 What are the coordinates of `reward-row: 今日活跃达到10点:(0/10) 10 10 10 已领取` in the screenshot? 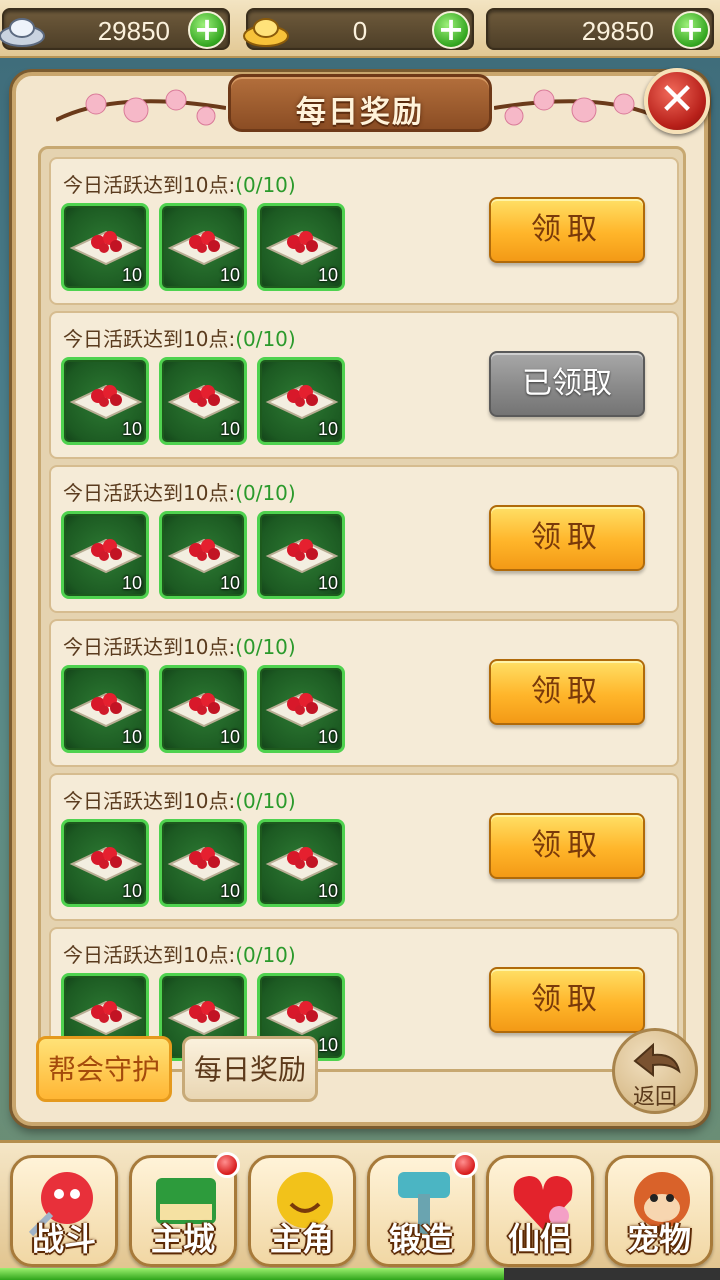 It's located at (364, 385).